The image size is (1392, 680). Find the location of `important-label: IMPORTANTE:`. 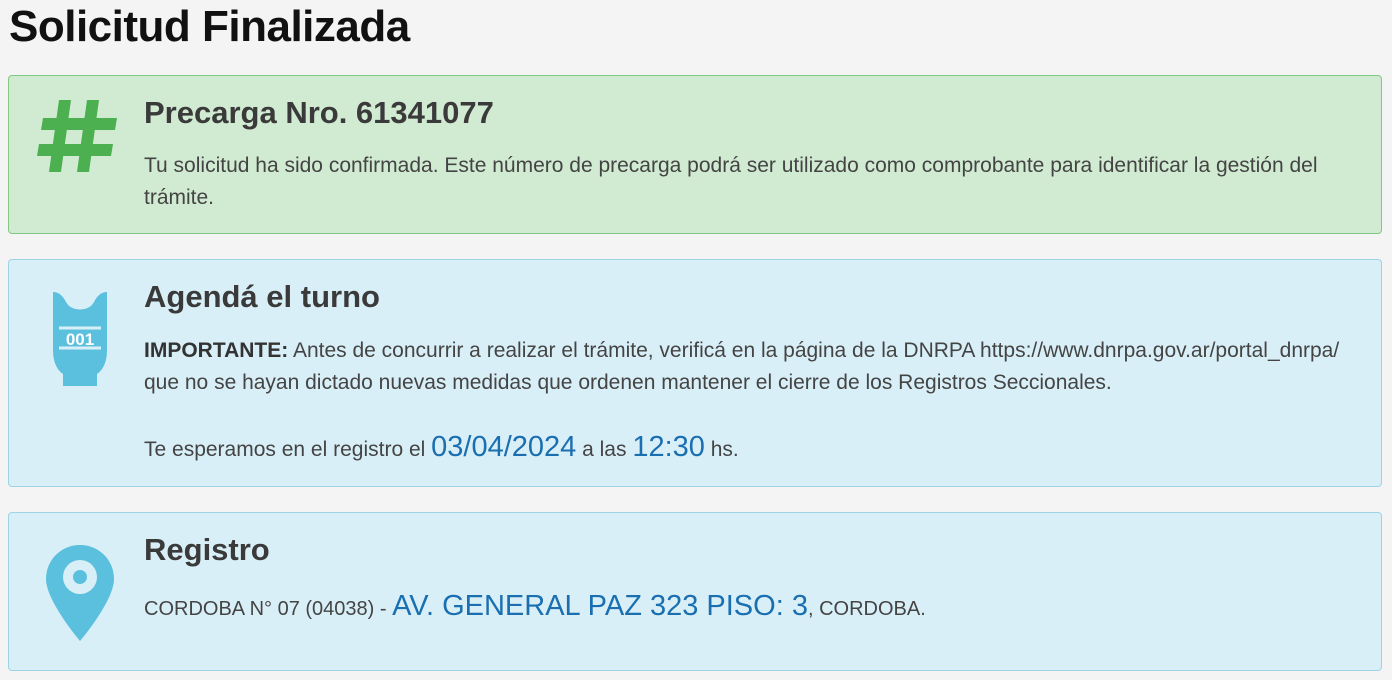

important-label: IMPORTANTE: is located at coordinates (216, 350).